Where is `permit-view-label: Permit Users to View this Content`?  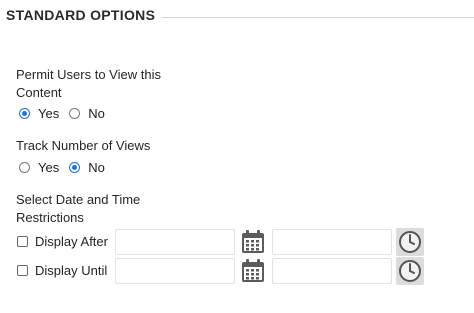
permit-view-label: Permit Users to View this Content is located at coordinates (88, 84).